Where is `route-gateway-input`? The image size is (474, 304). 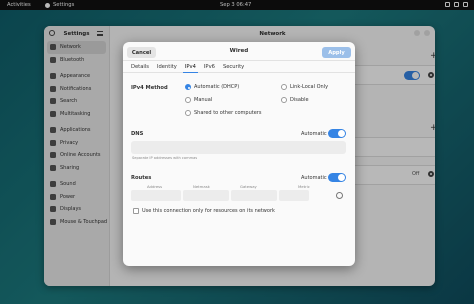
route-gateway-input is located at coordinates (254, 195).